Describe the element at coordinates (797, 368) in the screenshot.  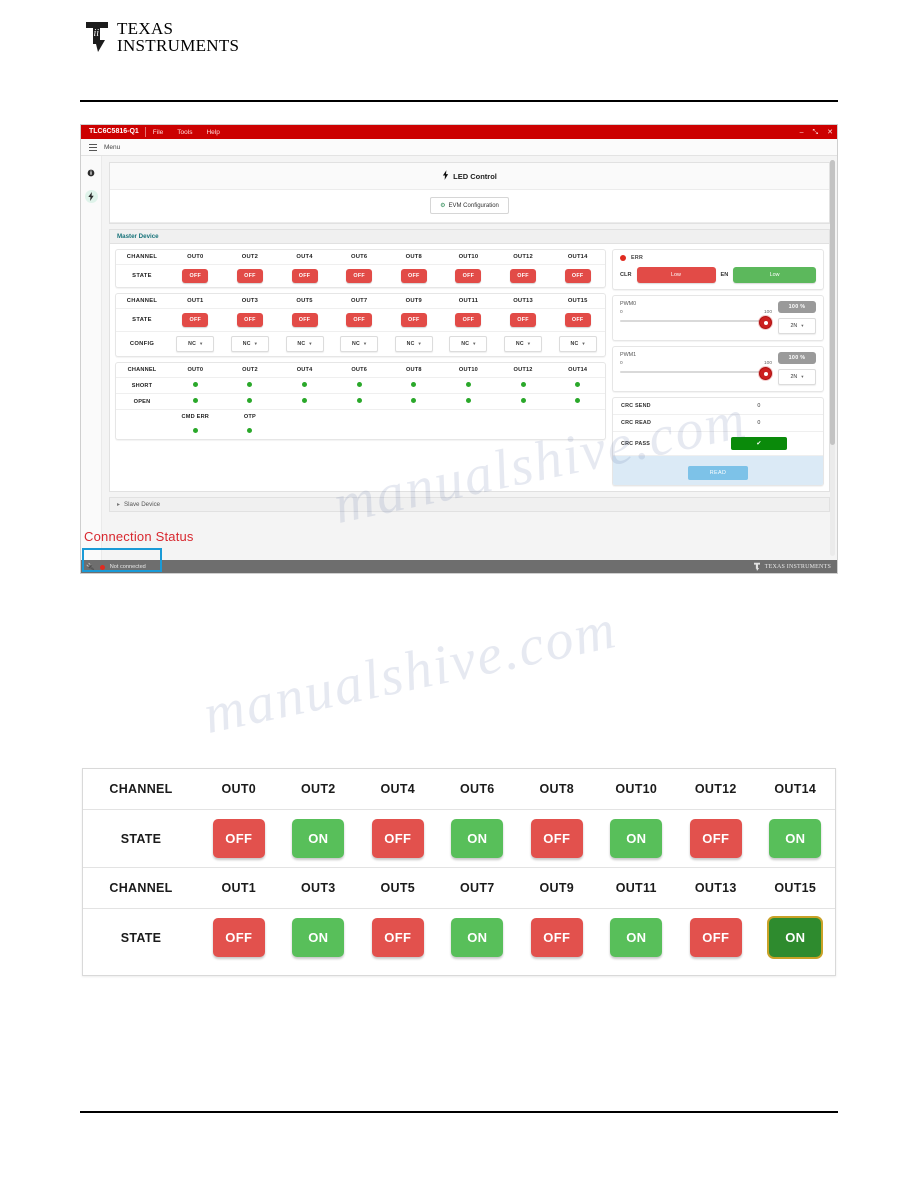
I see `pwm1-value-group: 100 % 2N ▾` at that location.